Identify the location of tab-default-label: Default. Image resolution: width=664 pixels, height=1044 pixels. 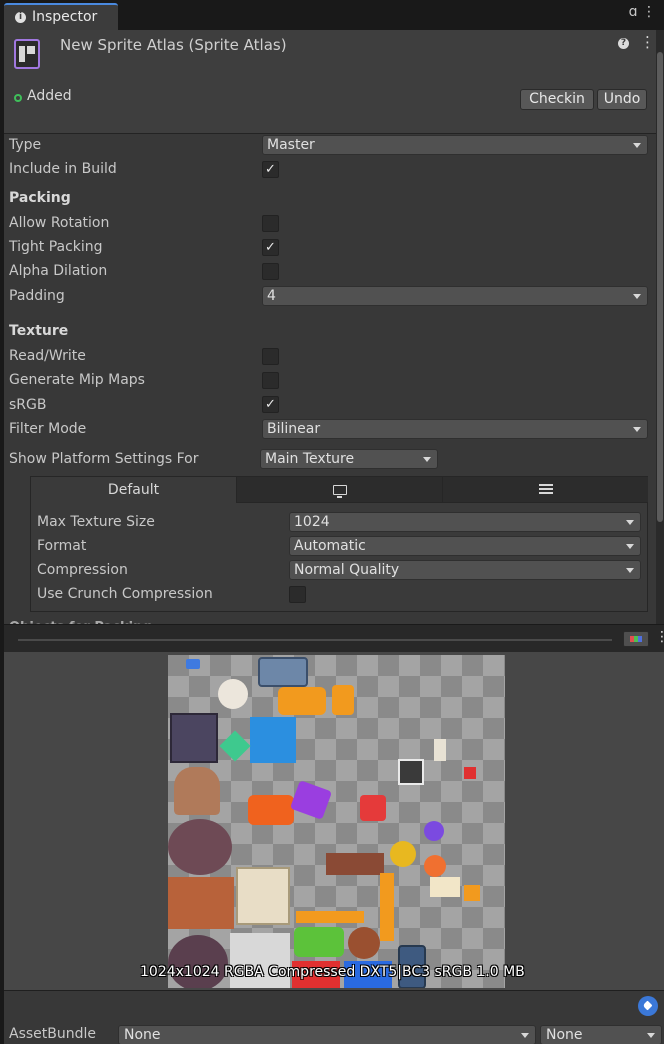
(133, 490).